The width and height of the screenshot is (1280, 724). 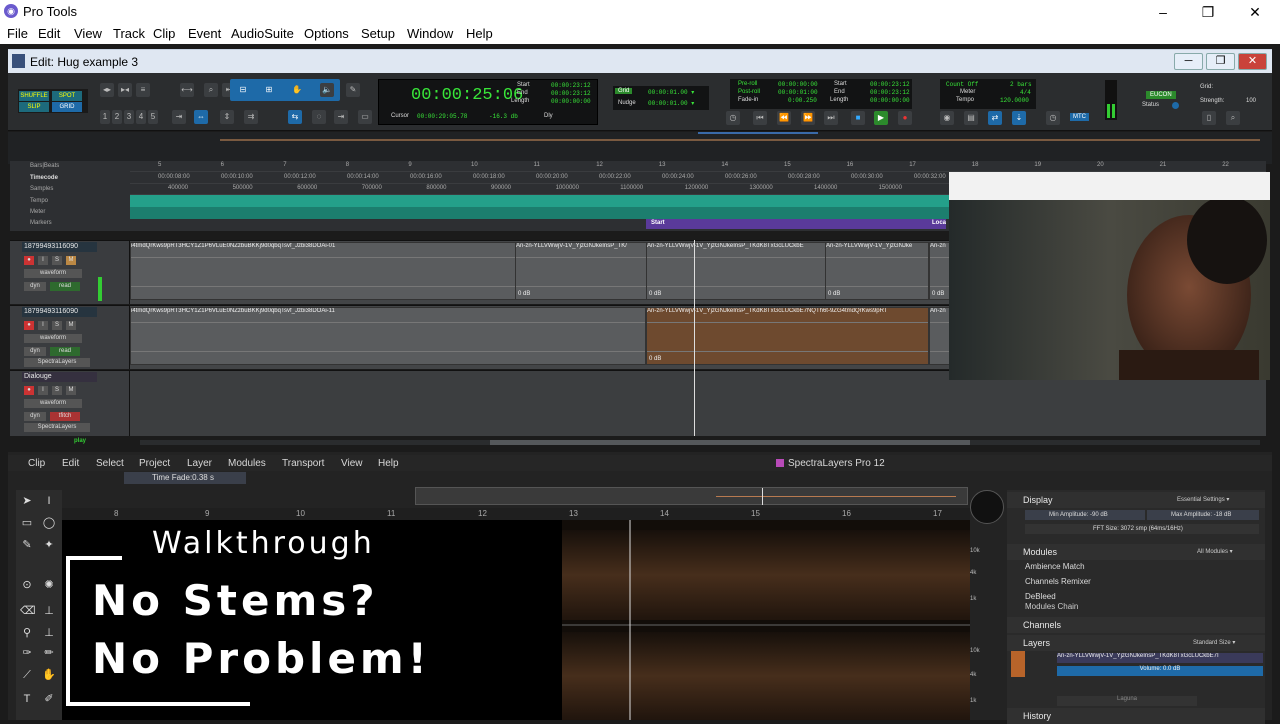 I want to click on standard-size-dropdown: Standard Size ▾, so click(x=1214, y=642).